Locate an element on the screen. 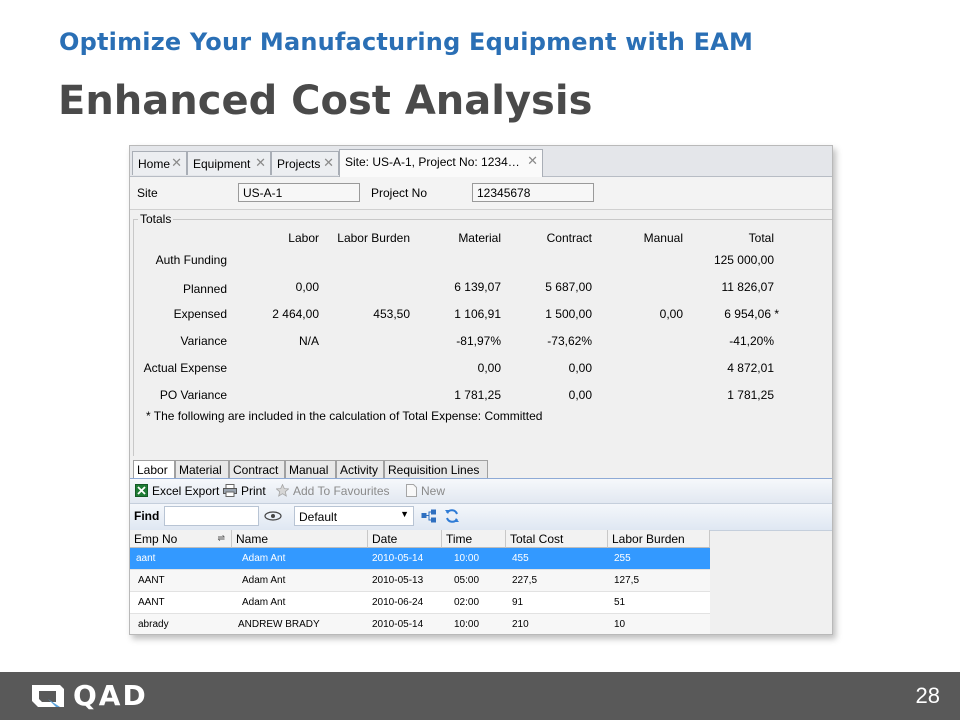  add-to-favourites-button: Add To Favourites is located at coordinates (333, 491).